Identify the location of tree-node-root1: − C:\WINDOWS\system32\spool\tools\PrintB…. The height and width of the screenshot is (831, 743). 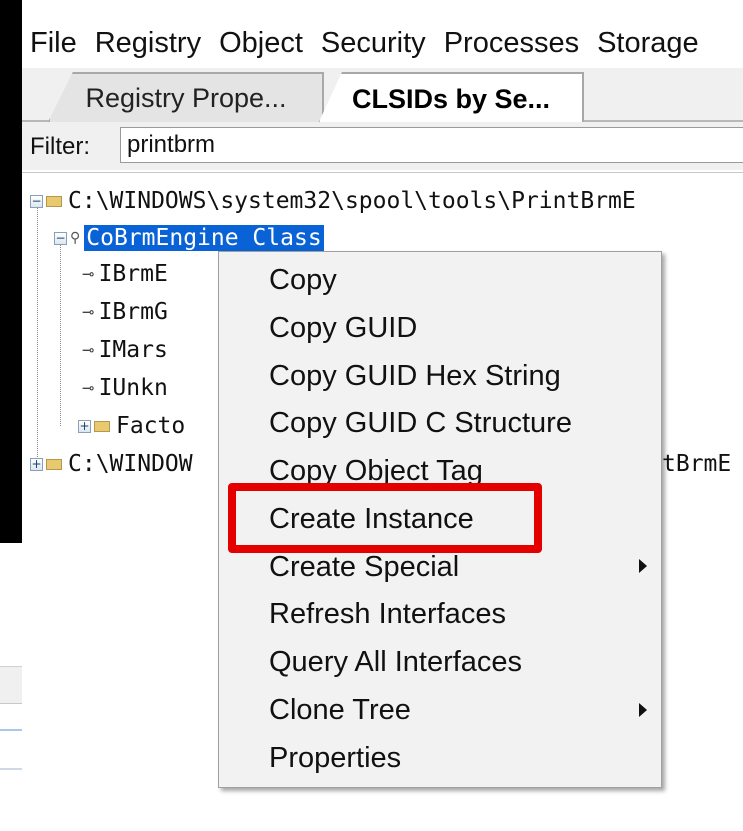
(333, 201).